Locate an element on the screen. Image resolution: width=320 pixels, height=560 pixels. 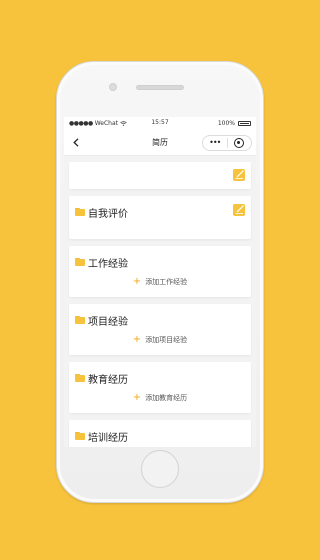
section-header: 教育经历 is located at coordinates (101, 378).